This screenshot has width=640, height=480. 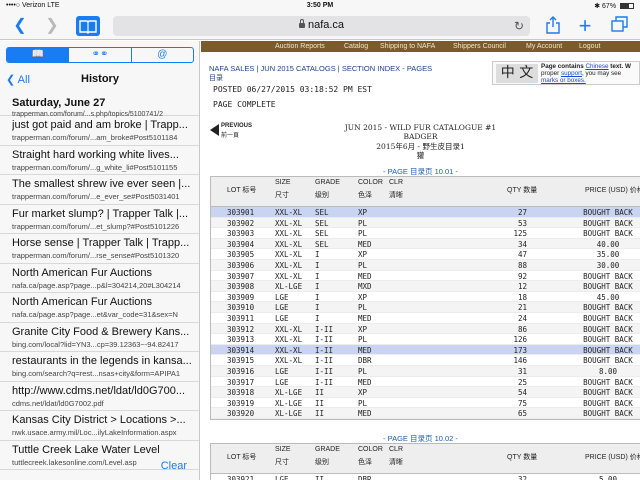 What do you see at coordinates (571, 73) in the screenshot?
I see `support-link: support` at bounding box center [571, 73].